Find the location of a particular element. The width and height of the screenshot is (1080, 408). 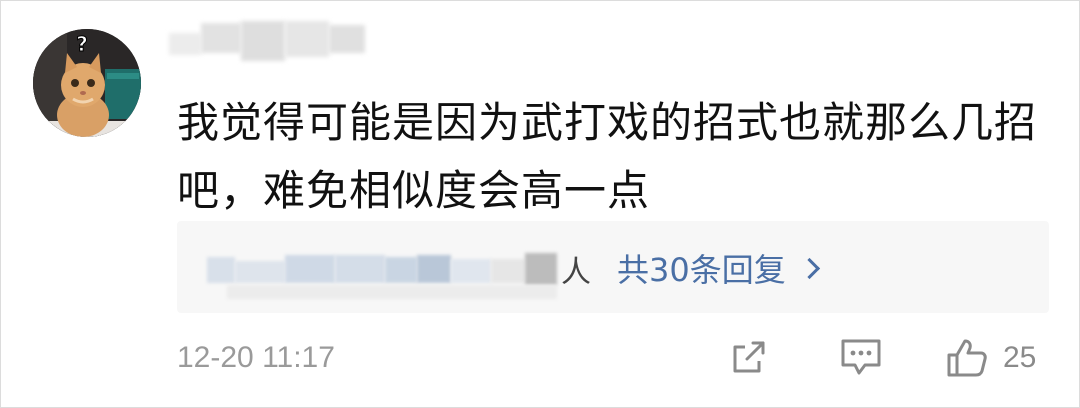

comment-timestamp: 12-20 11:17 is located at coordinates (256, 357).